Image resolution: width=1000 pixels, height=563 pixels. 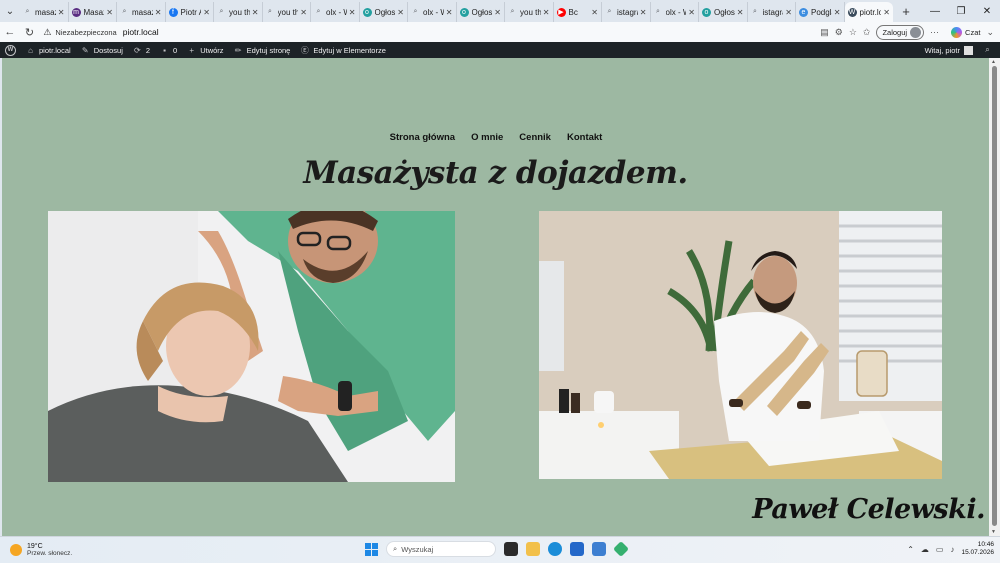 What do you see at coordinates (803, 12) in the screenshot?
I see `edge-icon: e` at bounding box center [803, 12].